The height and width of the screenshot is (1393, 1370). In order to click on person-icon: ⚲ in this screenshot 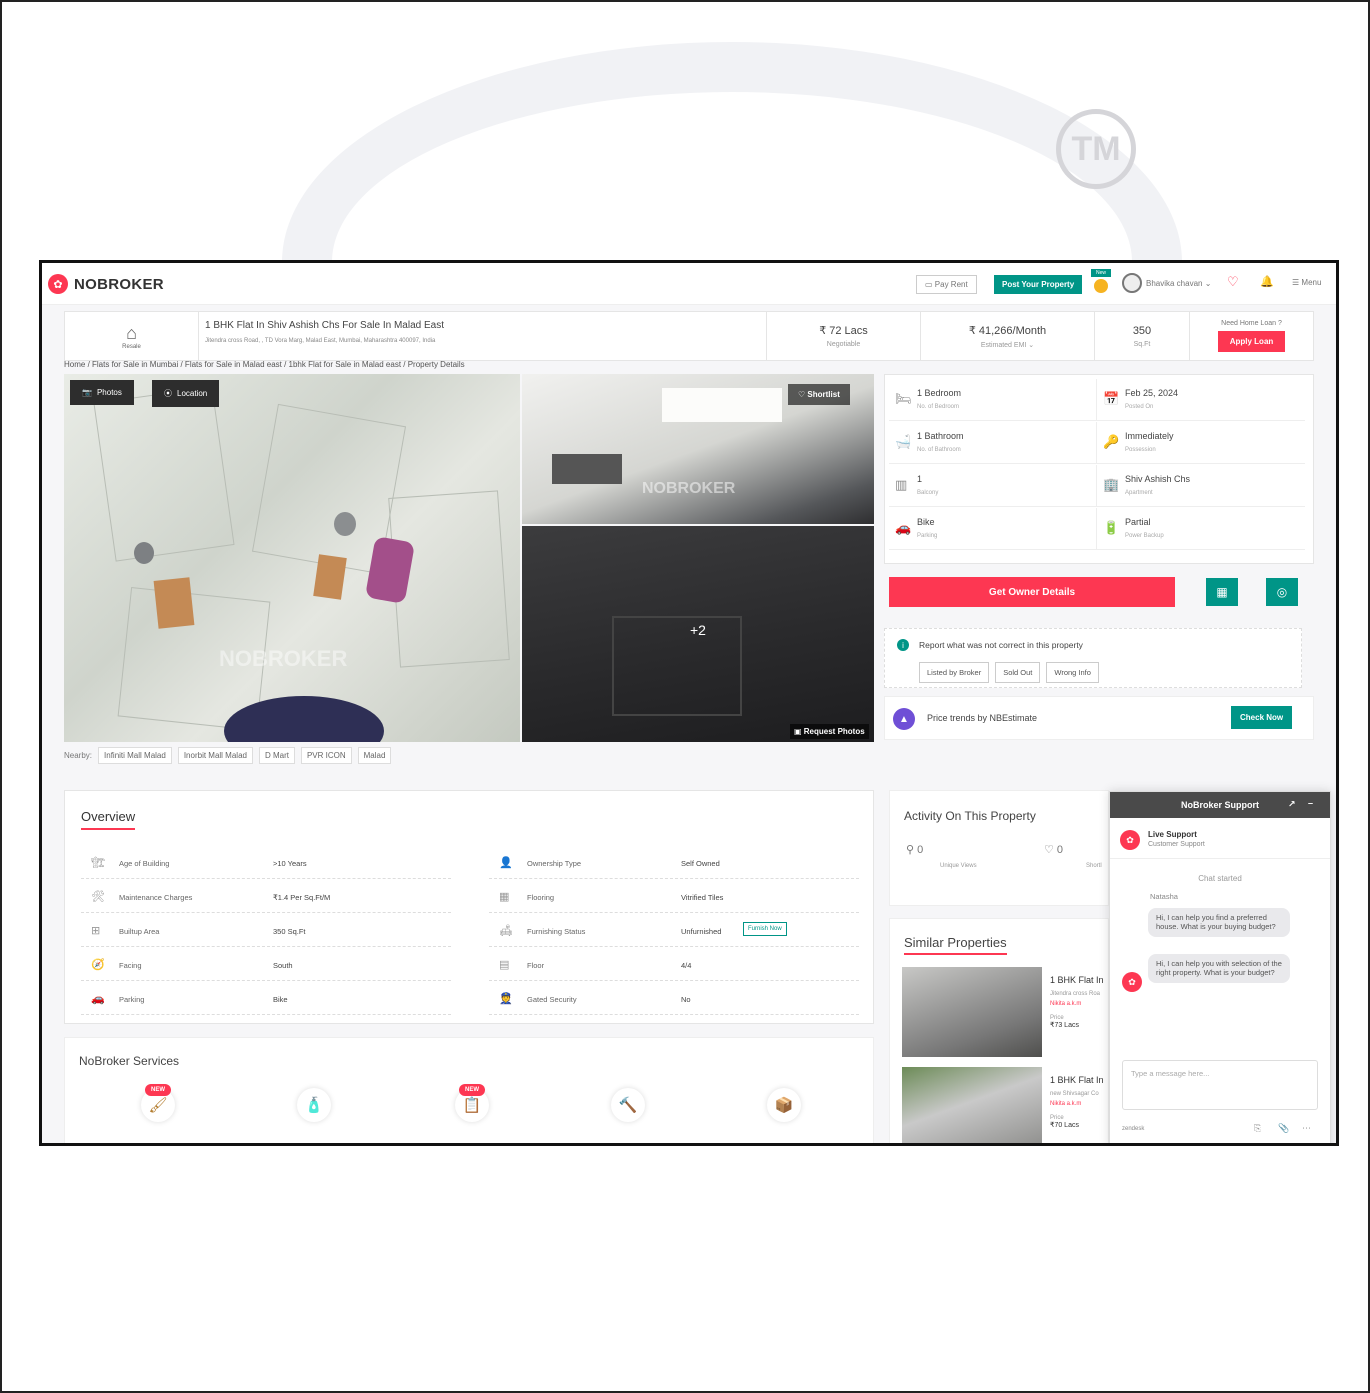, I will do `click(912, 850)`.